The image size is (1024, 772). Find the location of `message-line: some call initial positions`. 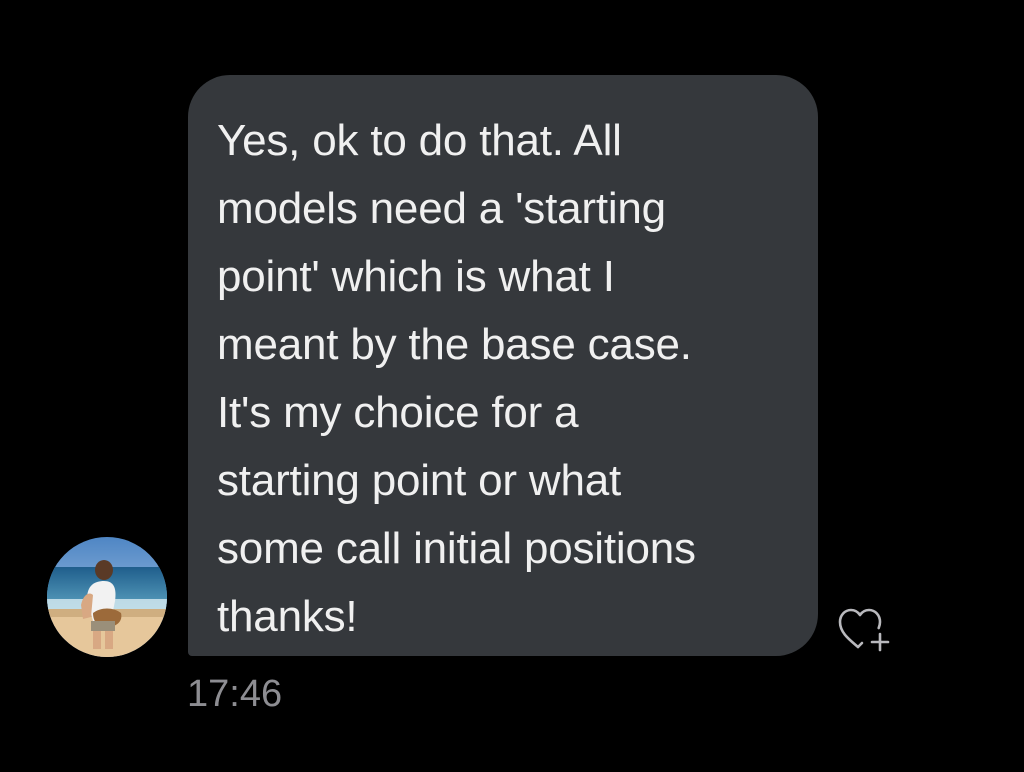

message-line: some call initial positions is located at coordinates (456, 548).